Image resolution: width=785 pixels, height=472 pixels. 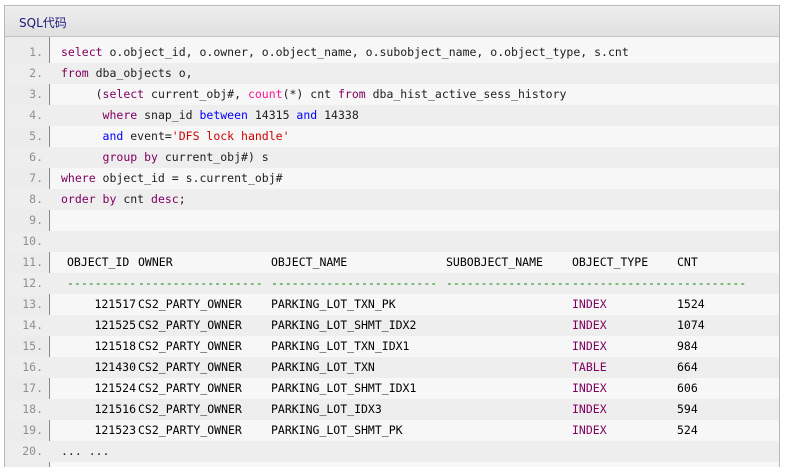 What do you see at coordinates (691, 304) in the screenshot?
I see `result-cell: 1524` at bounding box center [691, 304].